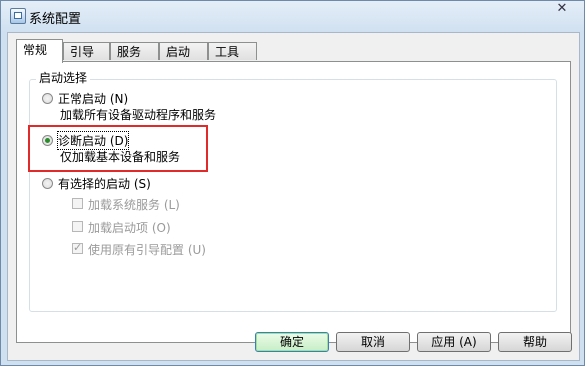 This screenshot has width=585, height=366. Describe the element at coordinates (232, 51) in the screenshot. I see `tab-tools: 工具` at that location.